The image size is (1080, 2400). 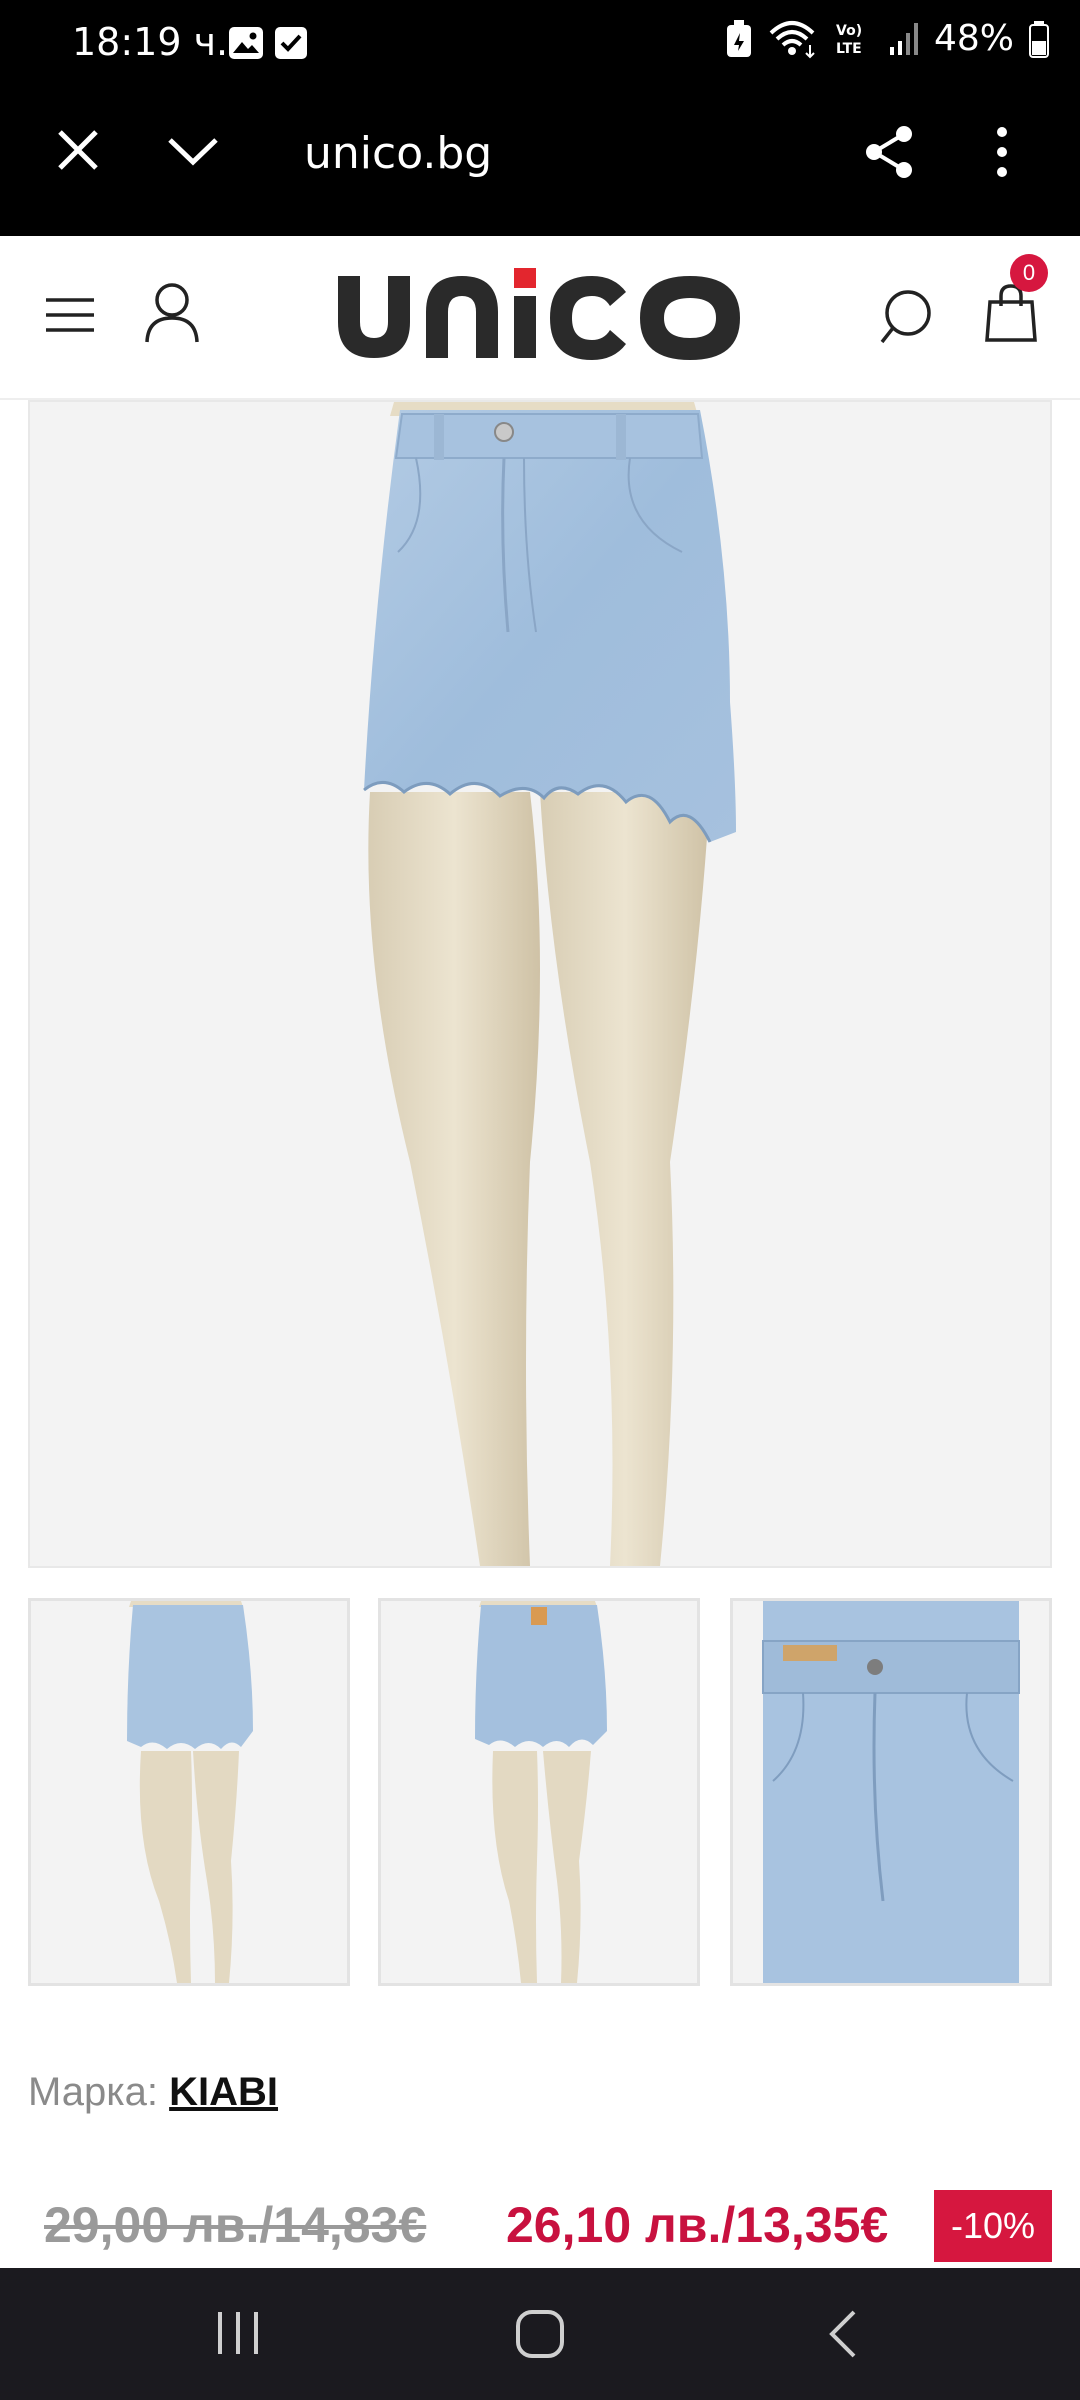 What do you see at coordinates (849, 49) in the screenshot?
I see `svg-text: LTE` at bounding box center [849, 49].